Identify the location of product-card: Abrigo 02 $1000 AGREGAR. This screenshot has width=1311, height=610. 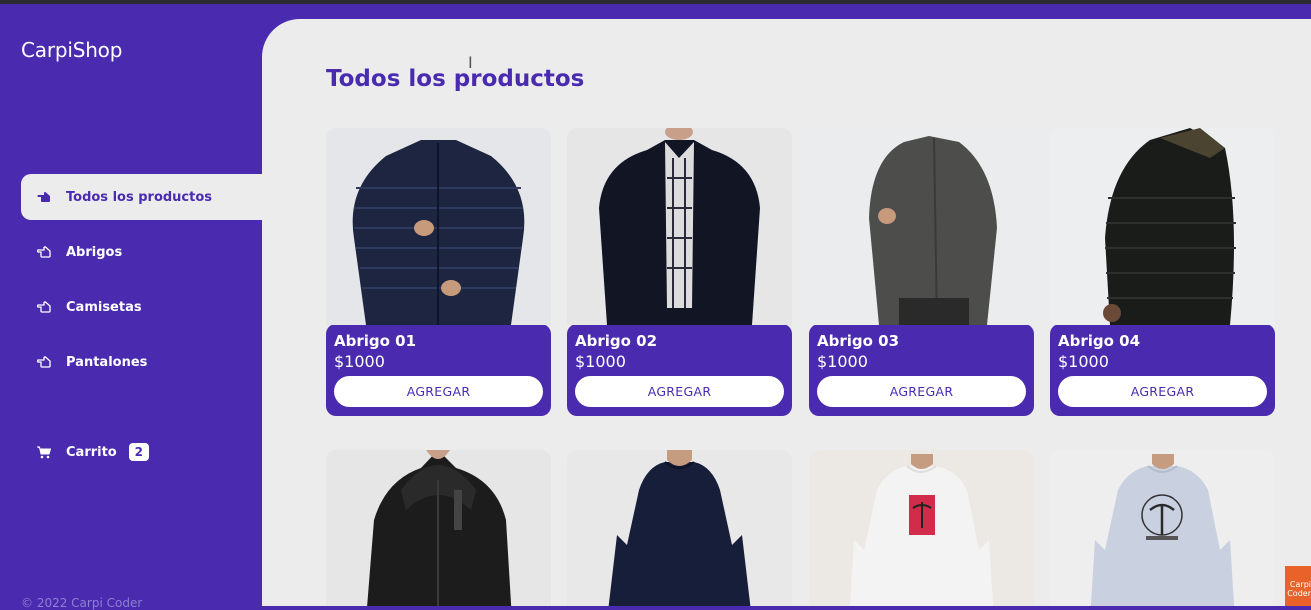
(679, 272).